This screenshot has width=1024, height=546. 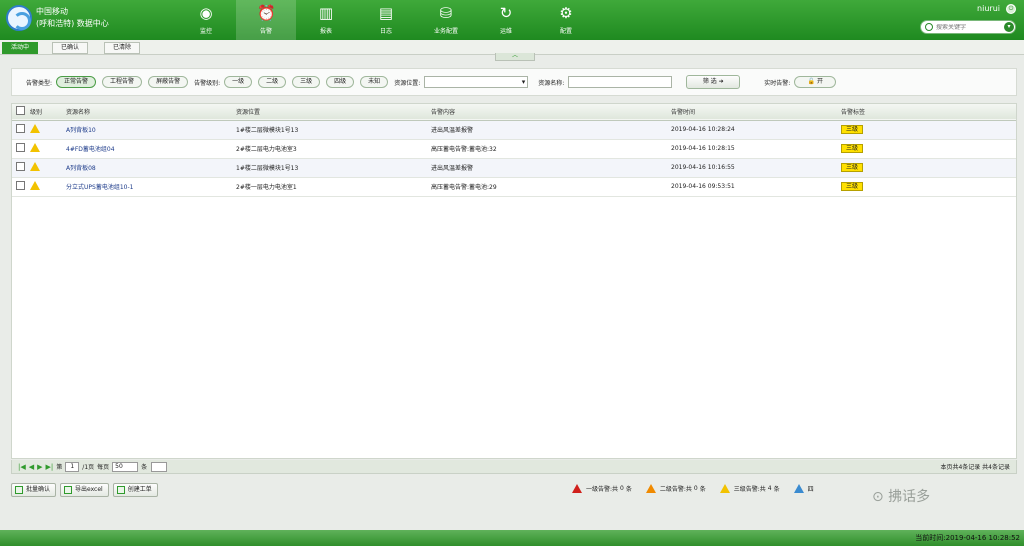 What do you see at coordinates (238, 82) in the screenshot?
I see `level-1: 一级` at bounding box center [238, 82].